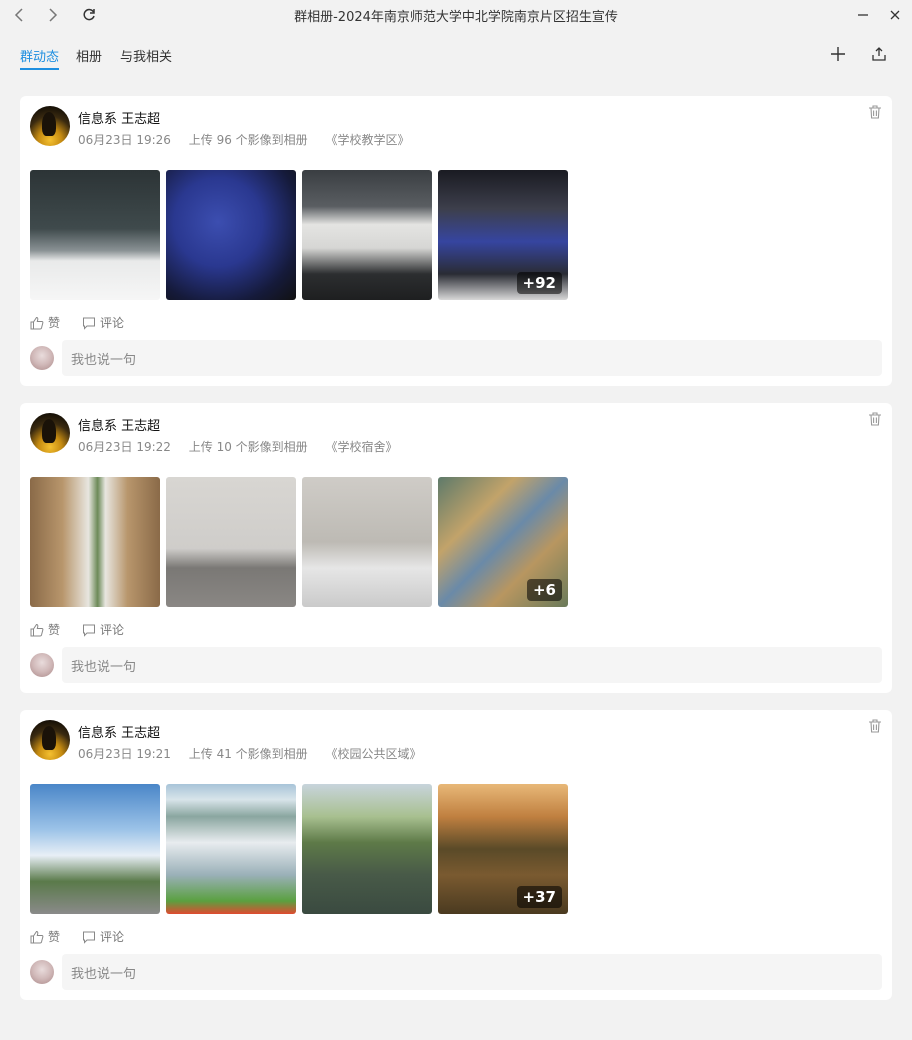 Image resolution: width=912 pixels, height=1040 pixels. What do you see at coordinates (40, 58) in the screenshot?
I see `tab-group-feed: 群动态` at bounding box center [40, 58].